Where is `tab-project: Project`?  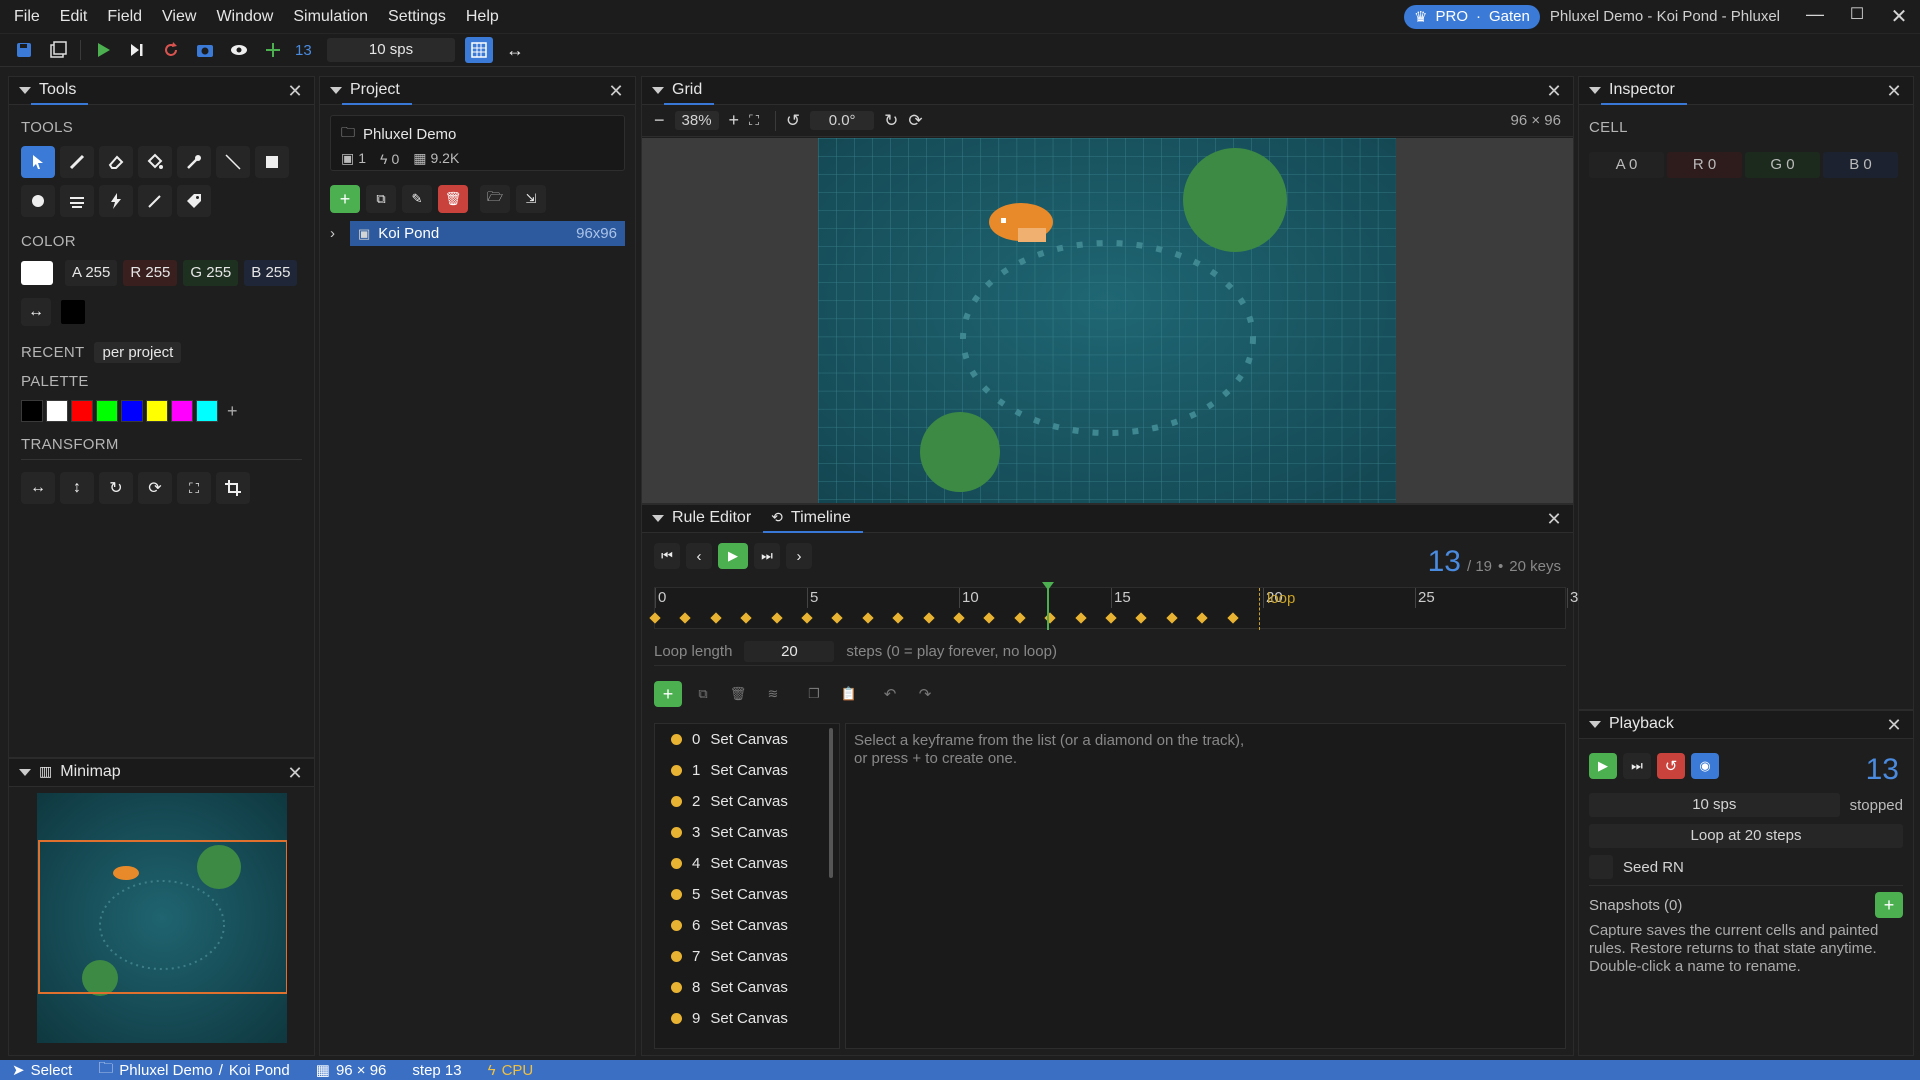
tab-project: Project is located at coordinates (377, 91).